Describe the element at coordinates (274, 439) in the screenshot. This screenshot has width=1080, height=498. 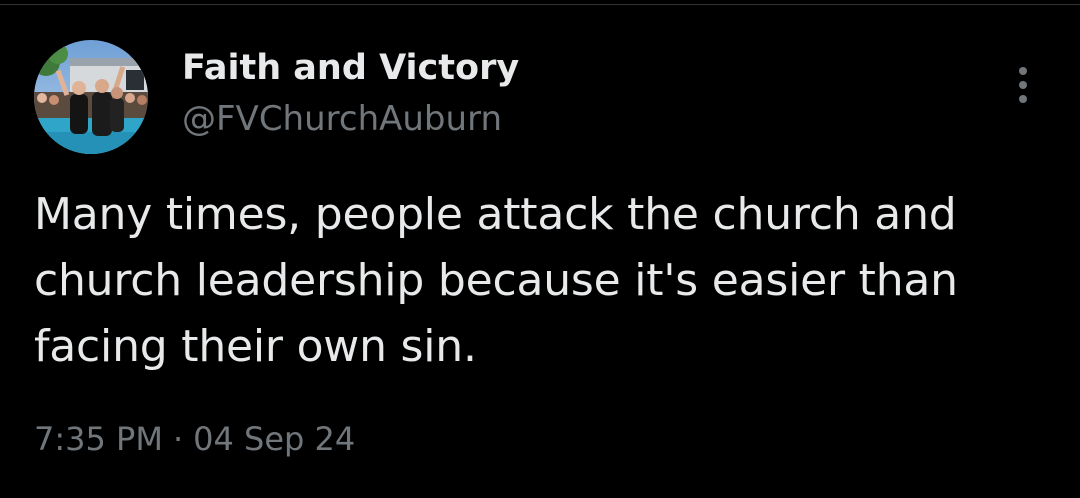
I see `tweet-date: 04 Sep 24` at that location.